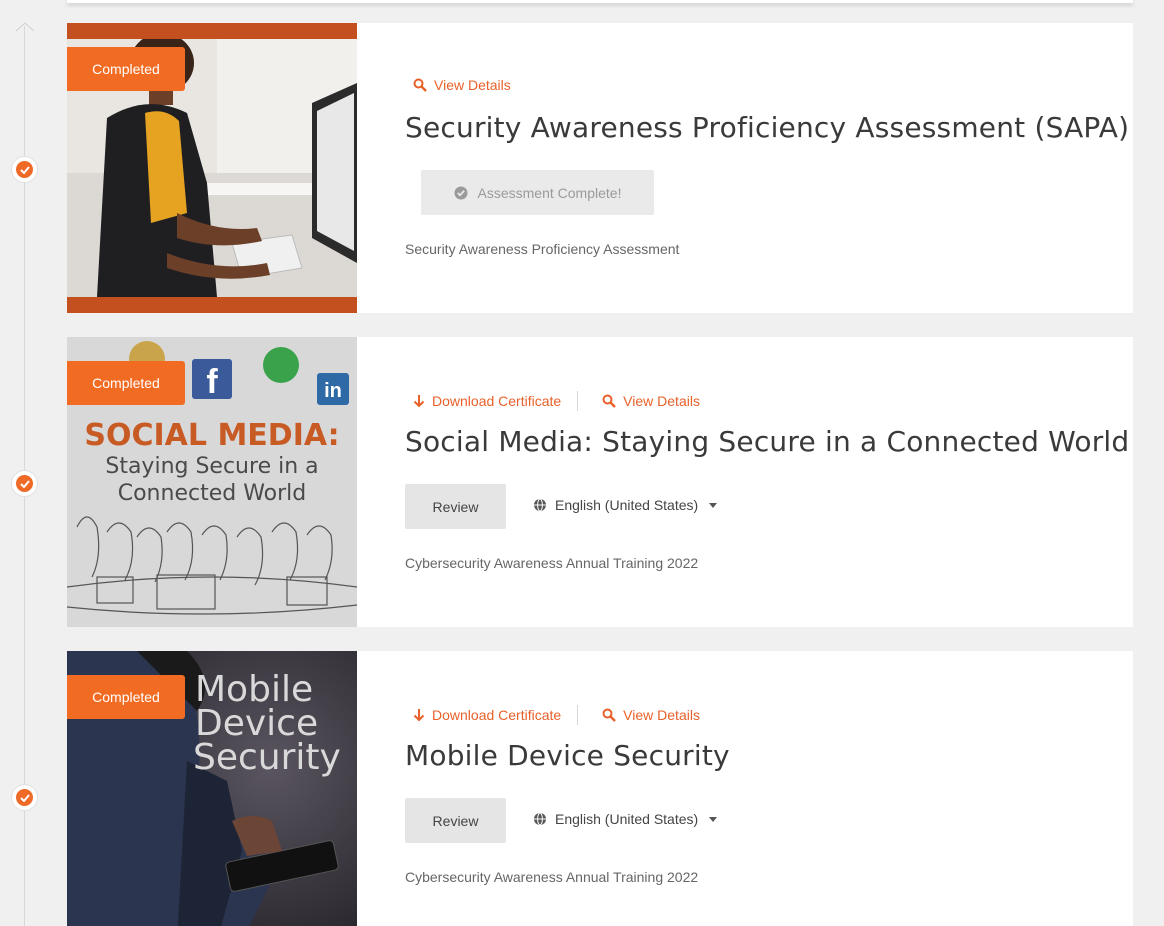 This screenshot has height=926, width=1164. What do you see at coordinates (211, 466) in the screenshot?
I see `svg-text: Staying Secure in a` at bounding box center [211, 466].